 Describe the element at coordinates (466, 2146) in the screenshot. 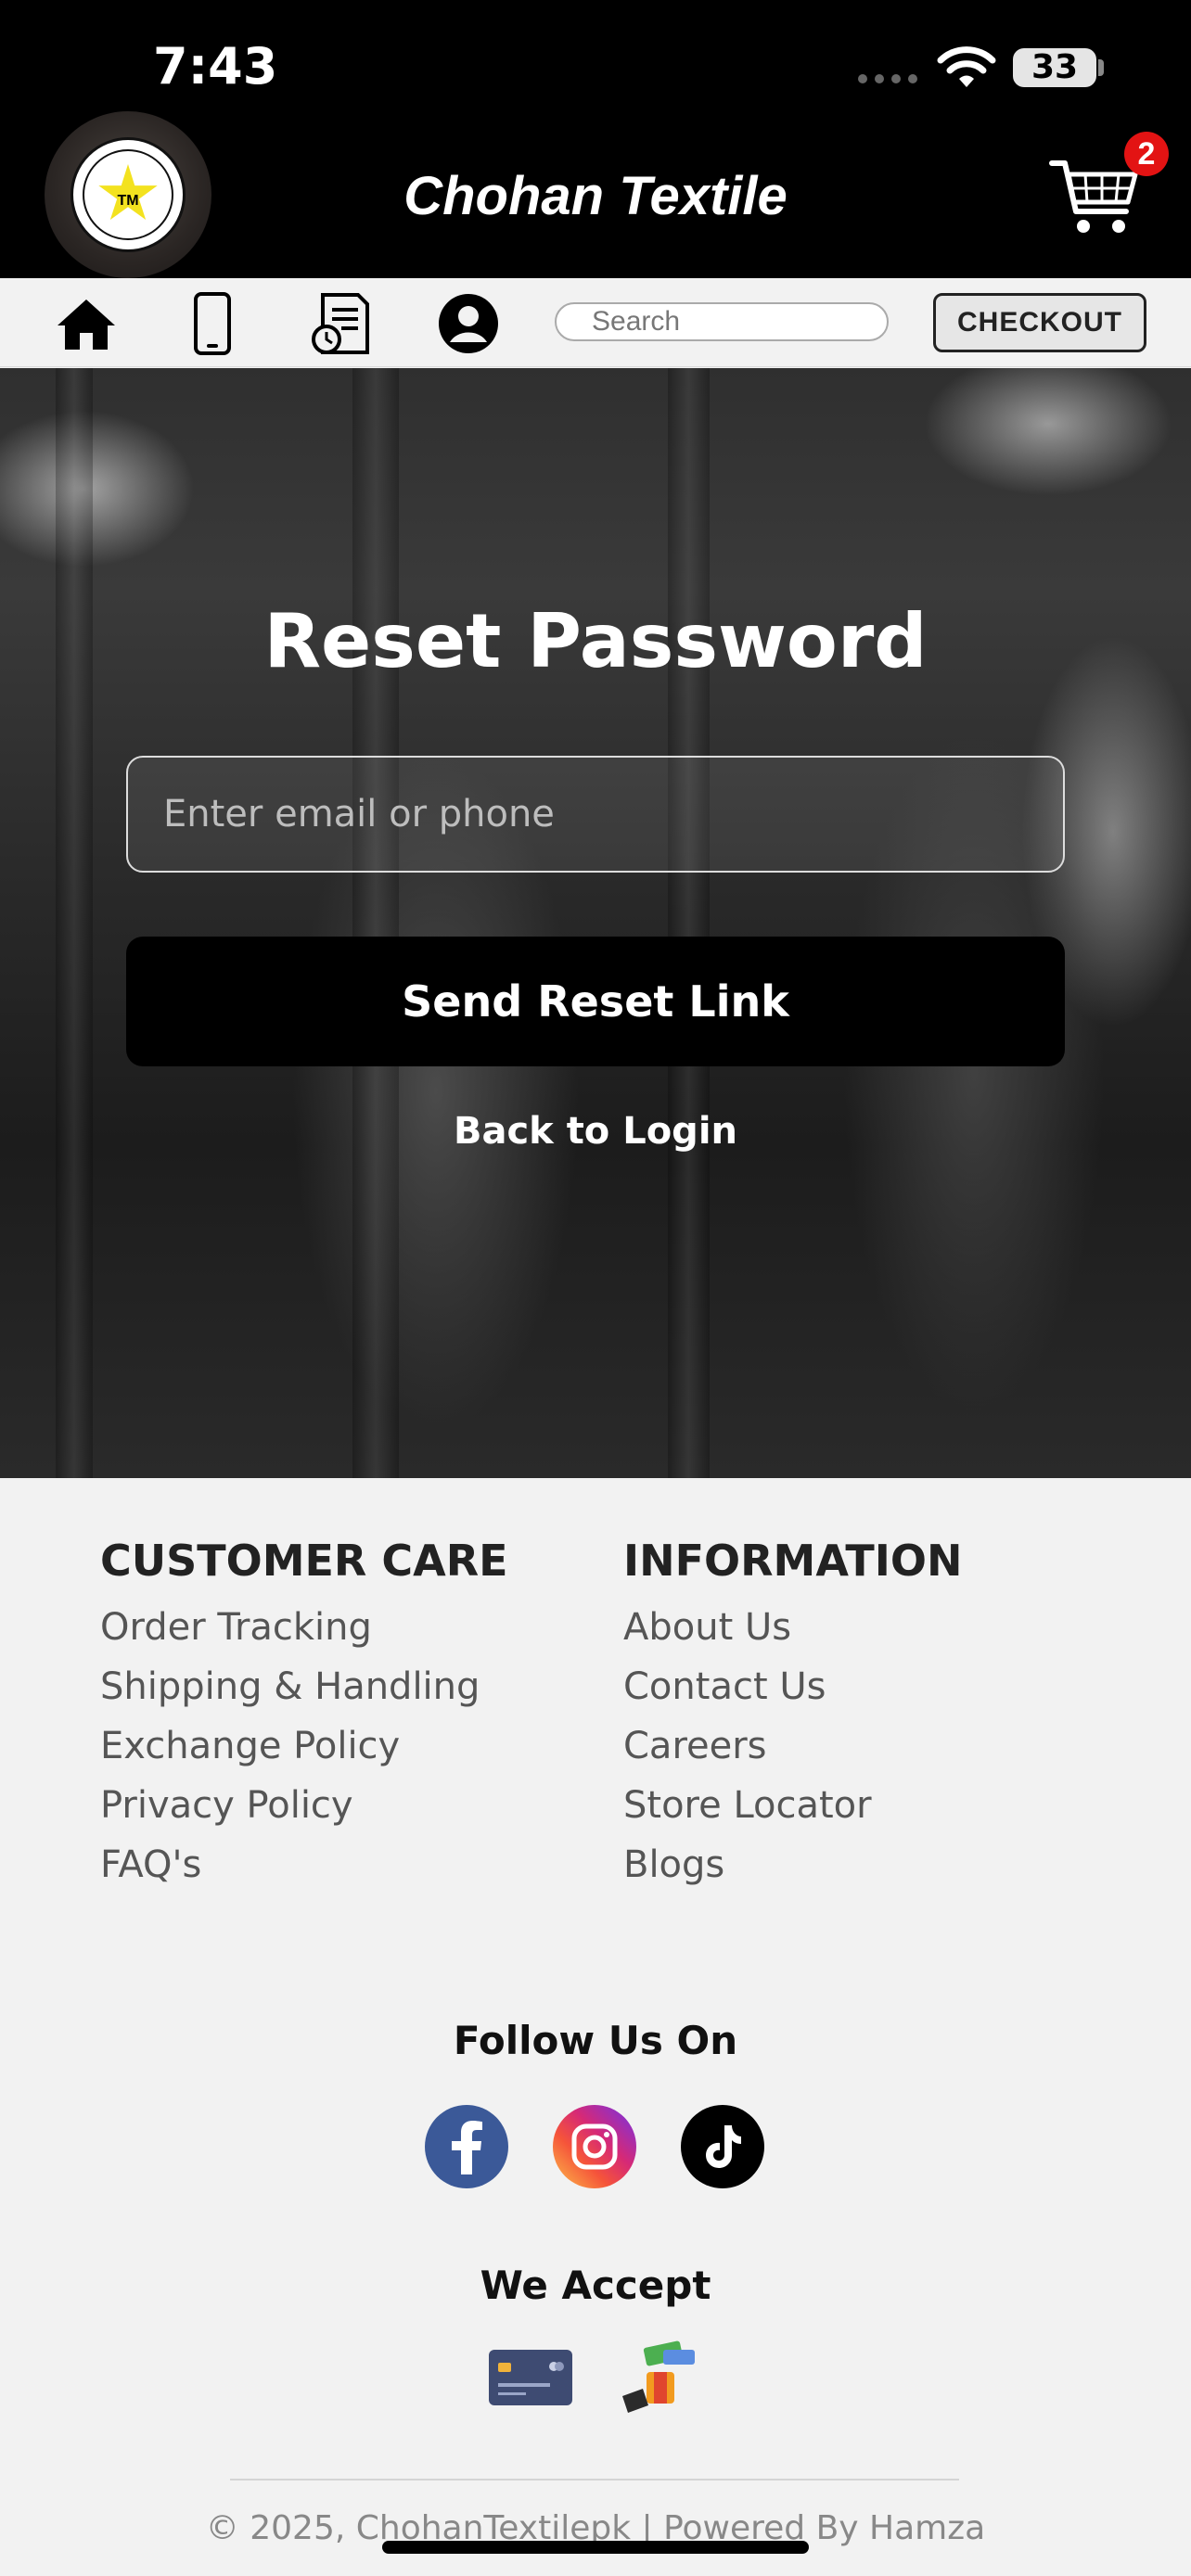

I see `facebook-icon` at that location.